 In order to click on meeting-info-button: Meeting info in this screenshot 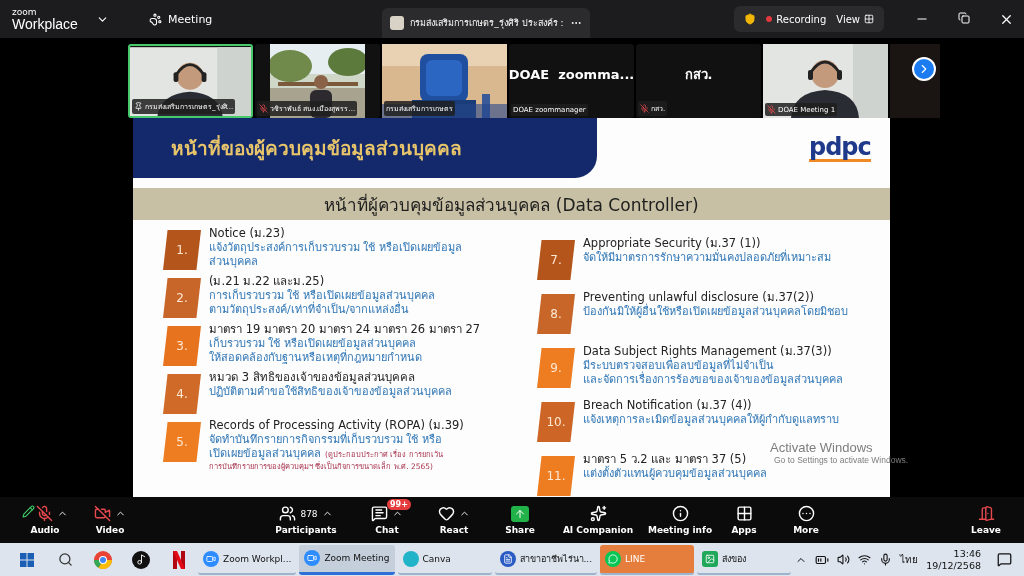, I will do `click(680, 520)`.